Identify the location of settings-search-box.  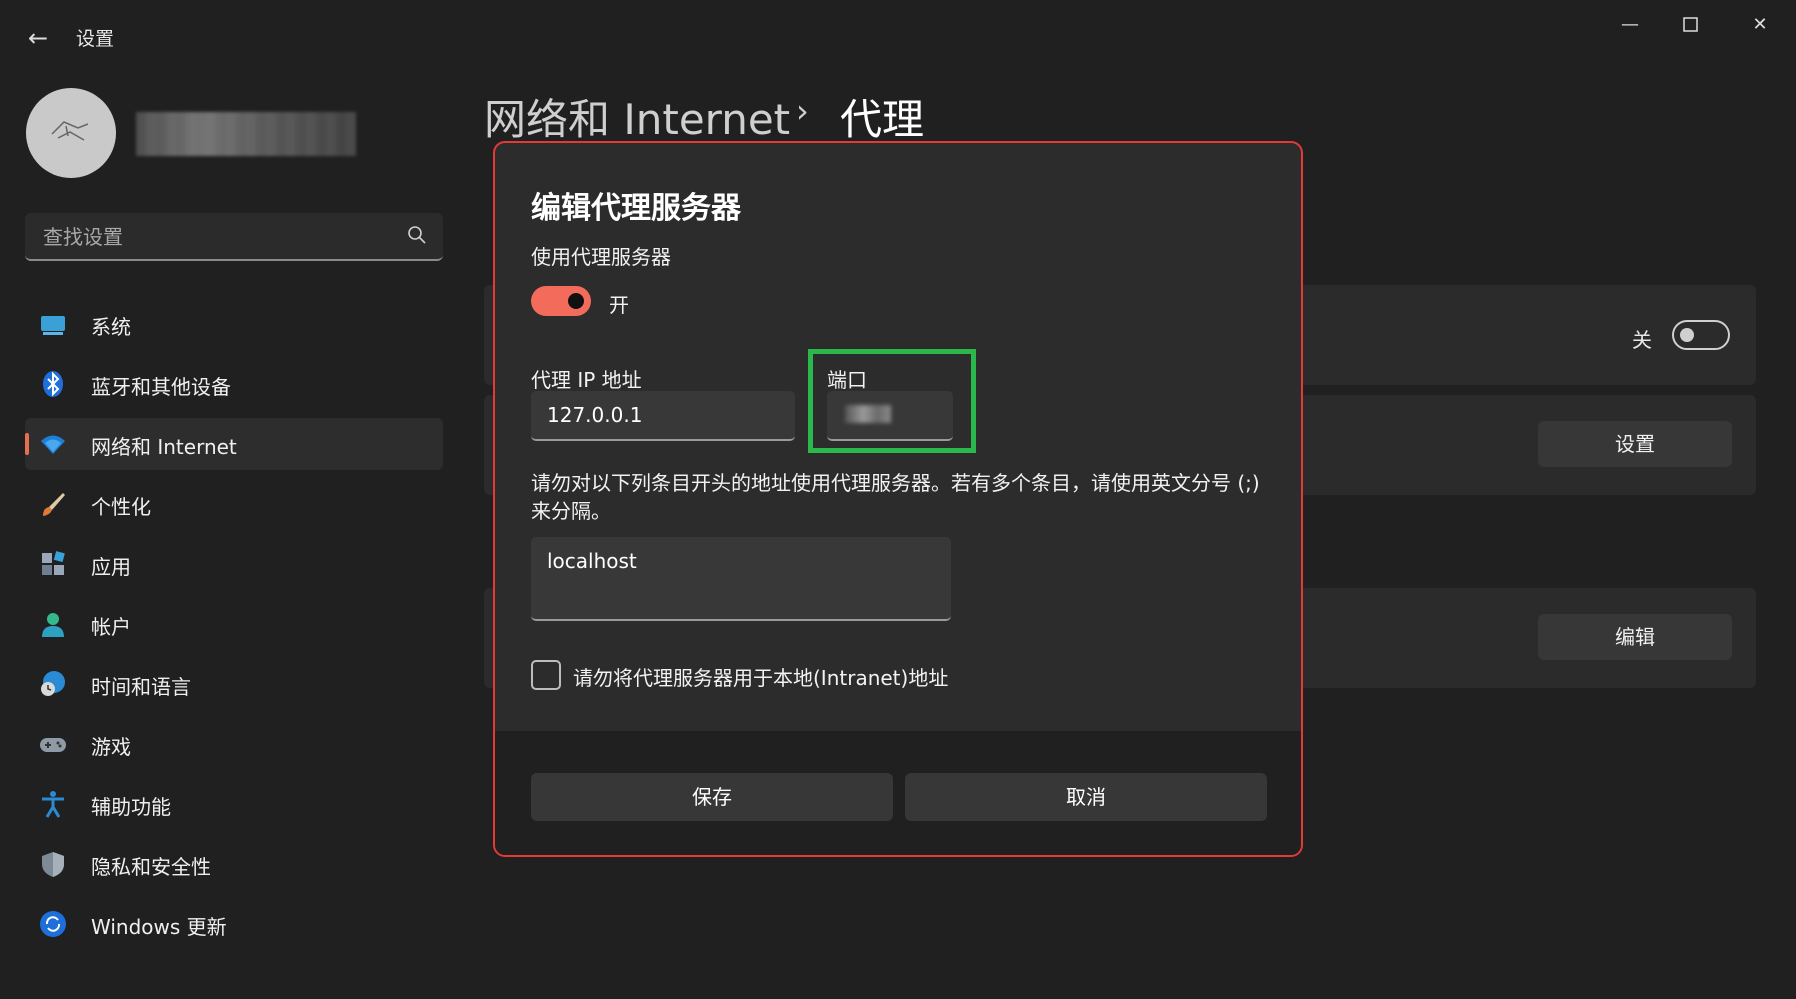
(234, 237).